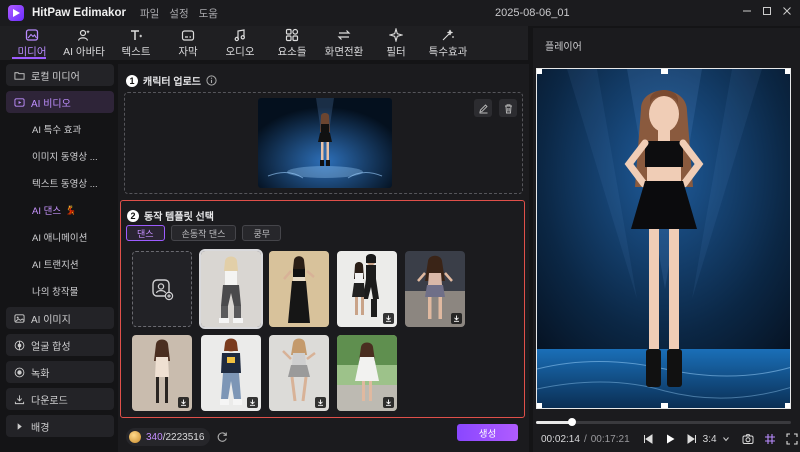 The height and width of the screenshot is (452, 800). I want to click on sidebar-item-ai-image: AI 이미지, so click(60, 318).